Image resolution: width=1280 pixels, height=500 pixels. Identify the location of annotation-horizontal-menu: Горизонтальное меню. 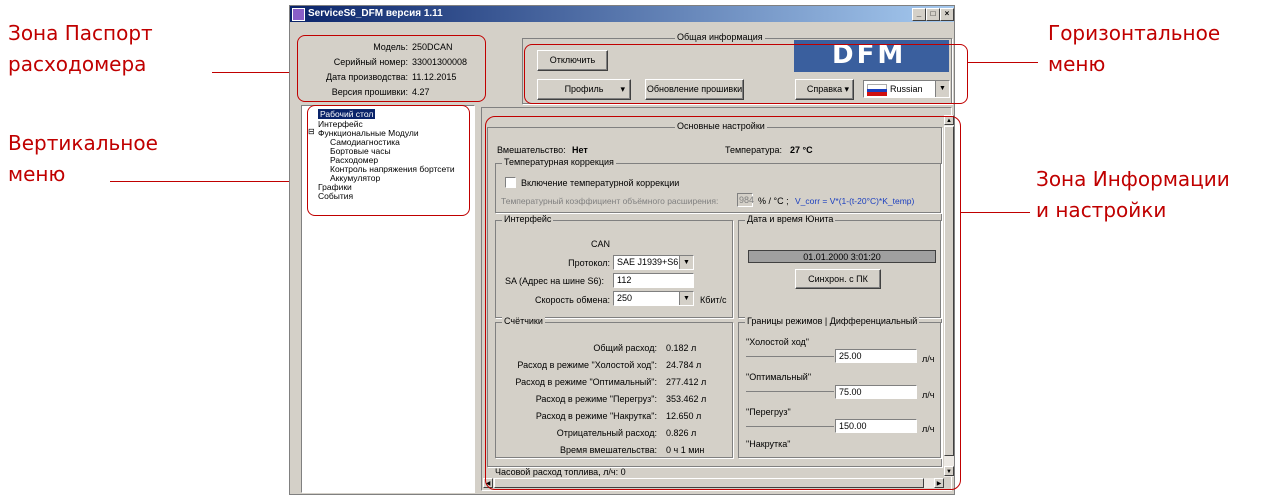
(1134, 48).